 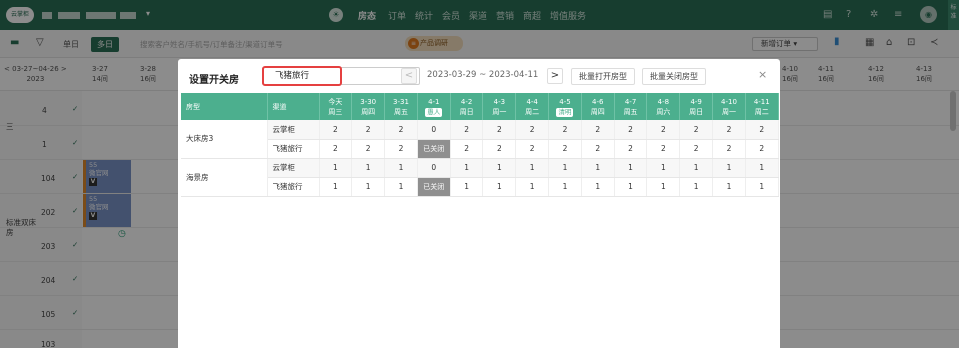 I want to click on header-date: 3-30 周四, so click(x=368, y=106).